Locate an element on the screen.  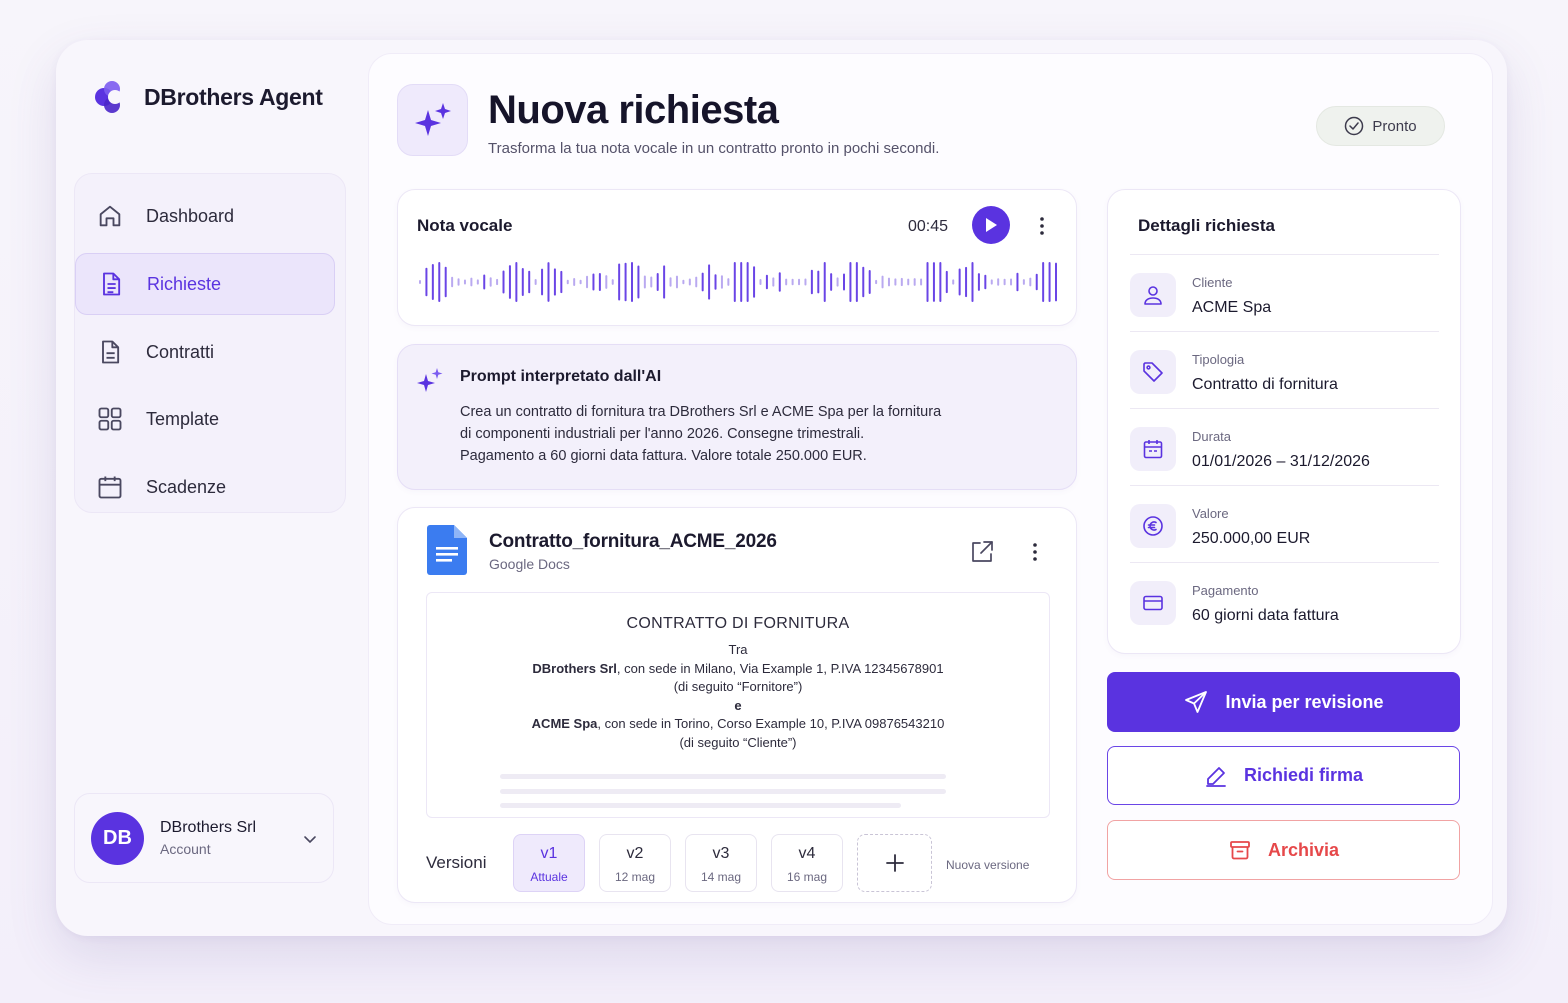
detail-row-pagamento: Pagamento 60 giorni data fattura is located at coordinates (1284, 600).